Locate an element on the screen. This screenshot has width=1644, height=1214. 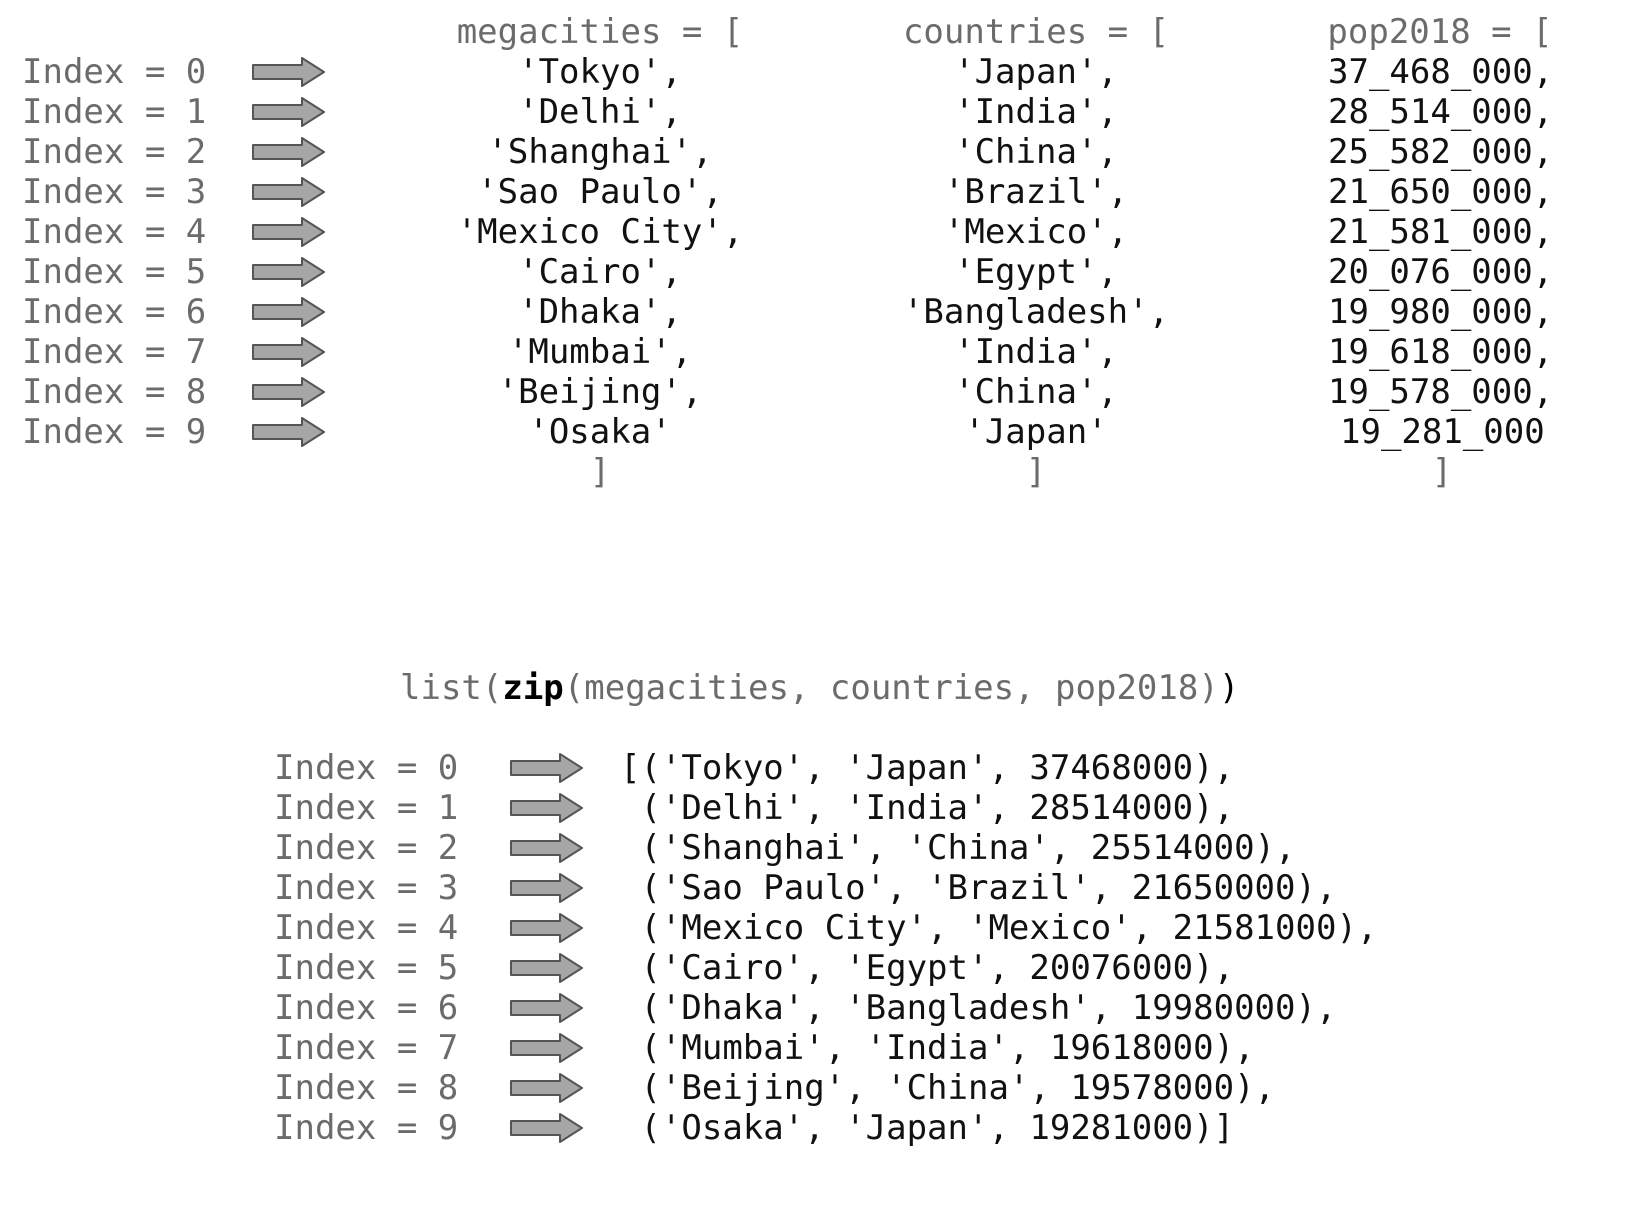
population-value: 19_980_000, is located at coordinates (1441, 312).